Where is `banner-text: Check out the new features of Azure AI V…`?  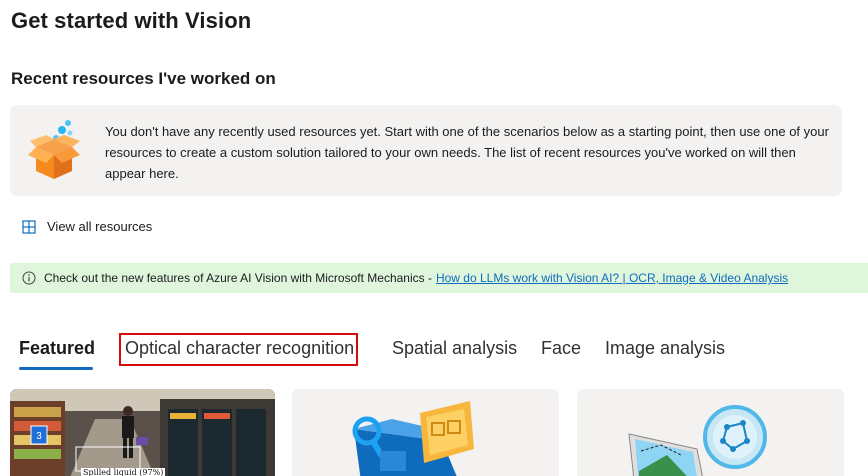
banner-text: Check out the new features of Azure AI V… is located at coordinates (238, 278).